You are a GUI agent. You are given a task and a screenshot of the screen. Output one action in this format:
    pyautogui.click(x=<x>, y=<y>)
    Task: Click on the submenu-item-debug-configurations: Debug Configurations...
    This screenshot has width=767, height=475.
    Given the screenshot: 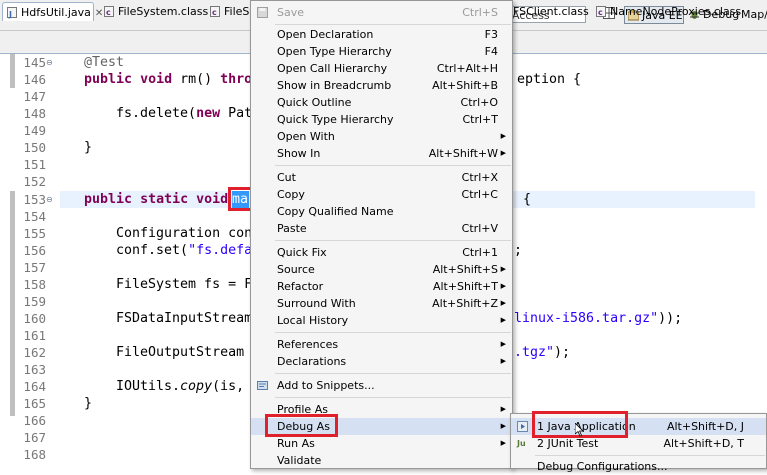 What is the action you would take?
    pyautogui.click(x=638, y=466)
    